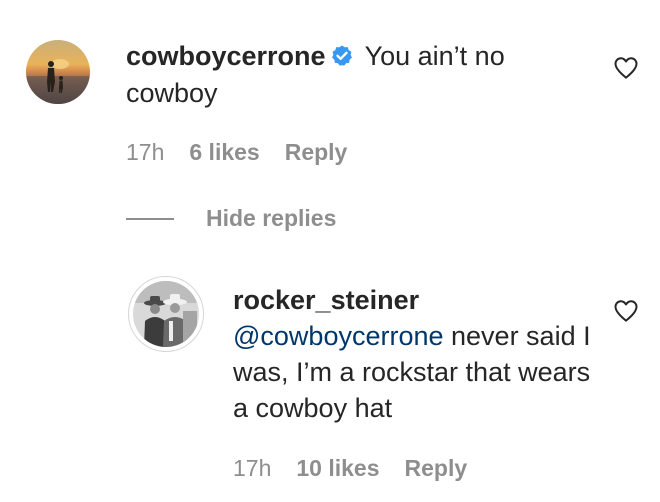  I want to click on comment-meta: 17h 6 likes Reply, so click(236, 152).